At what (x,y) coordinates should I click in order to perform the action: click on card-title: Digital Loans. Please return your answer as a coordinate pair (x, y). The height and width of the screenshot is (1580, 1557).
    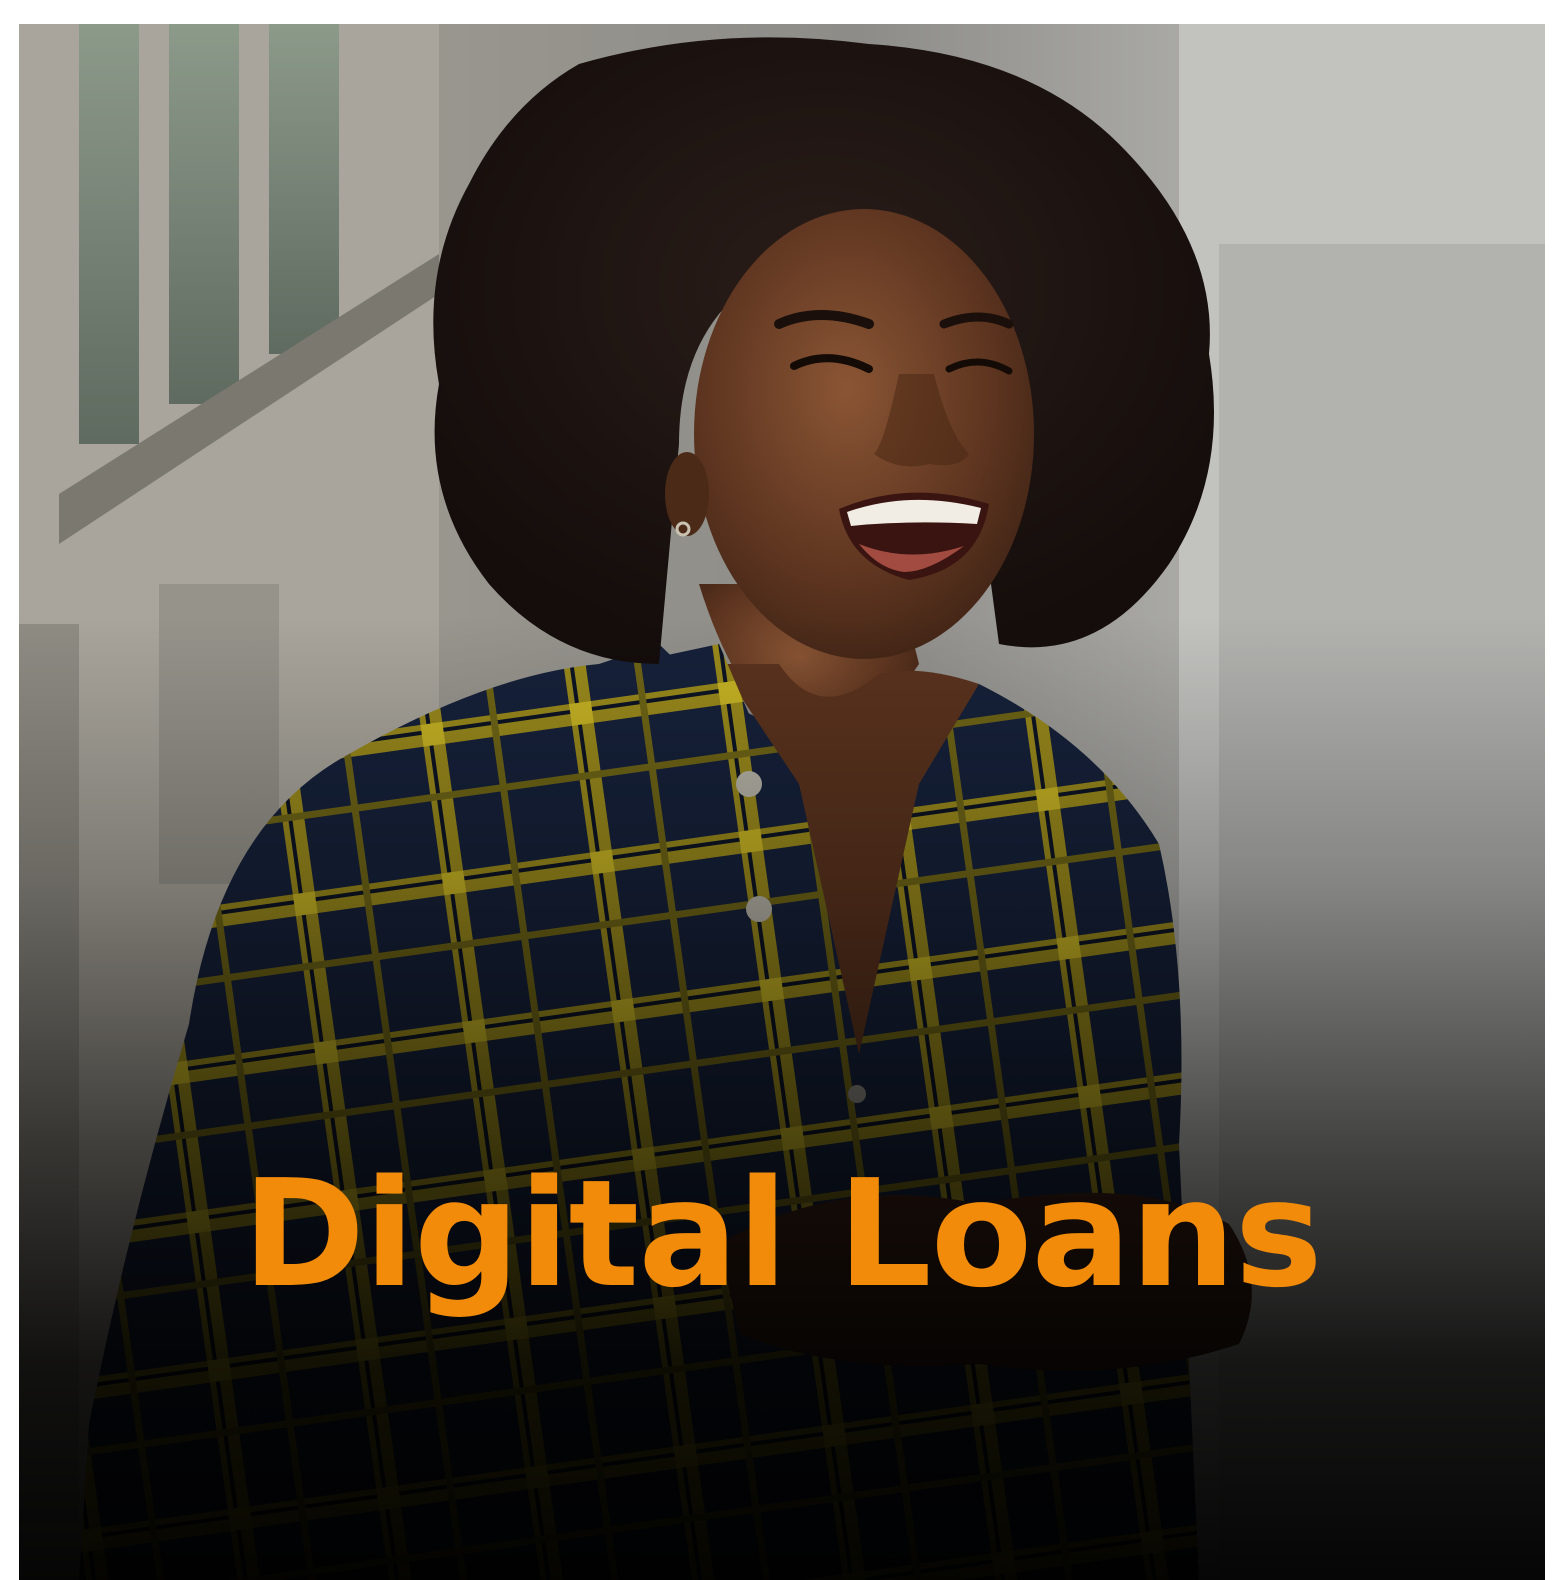
    Looking at the image, I should click on (782, 1234).